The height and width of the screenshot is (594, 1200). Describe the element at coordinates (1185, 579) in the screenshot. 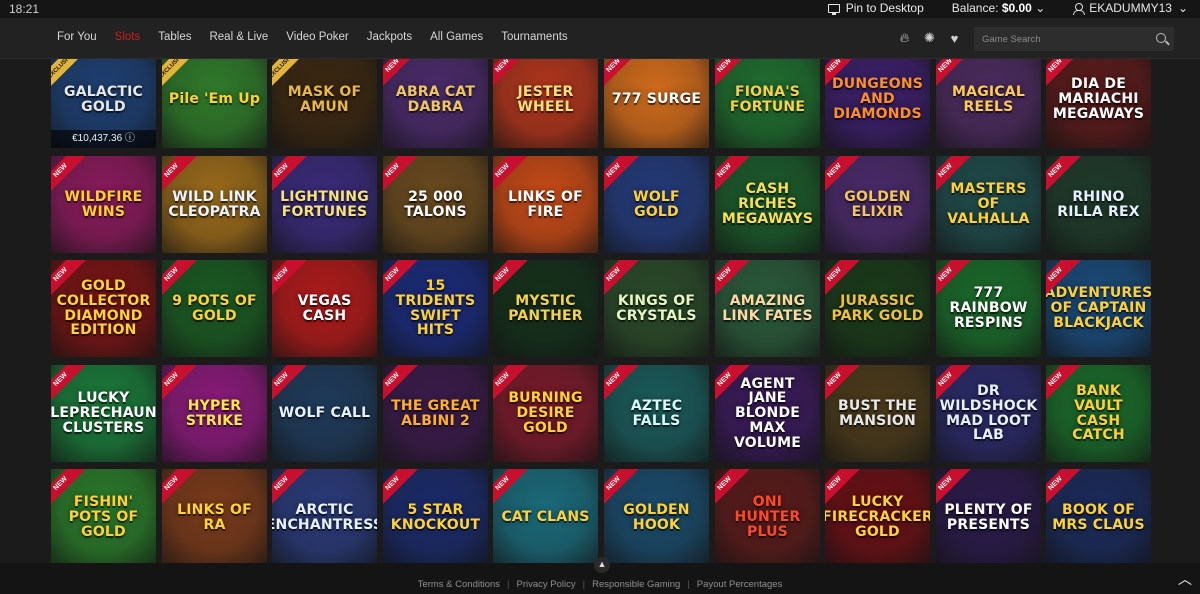

I see `chevron-up-icon: ︿` at that location.